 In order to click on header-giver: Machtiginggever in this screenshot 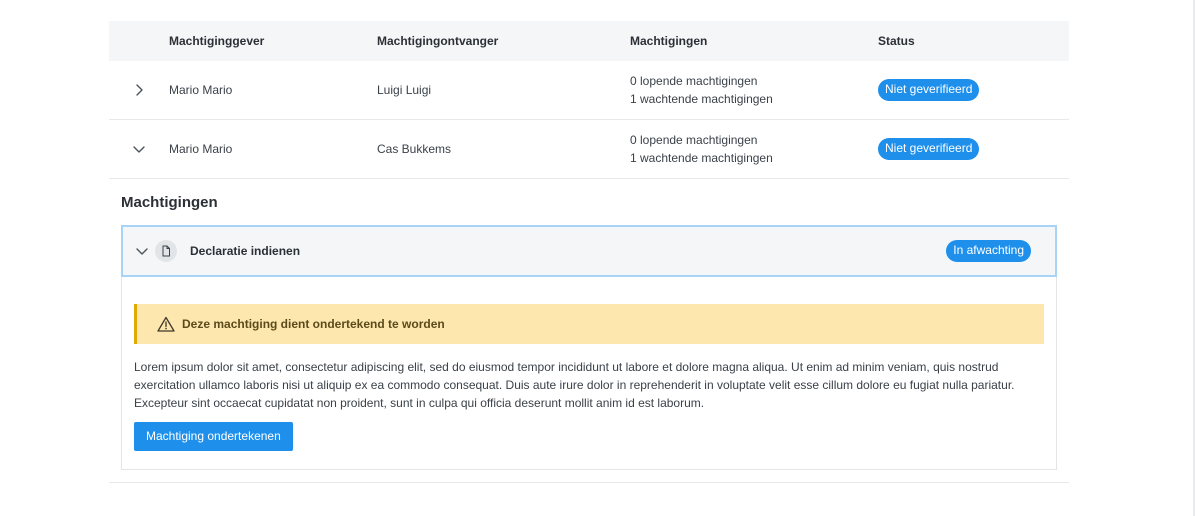, I will do `click(217, 41)`.